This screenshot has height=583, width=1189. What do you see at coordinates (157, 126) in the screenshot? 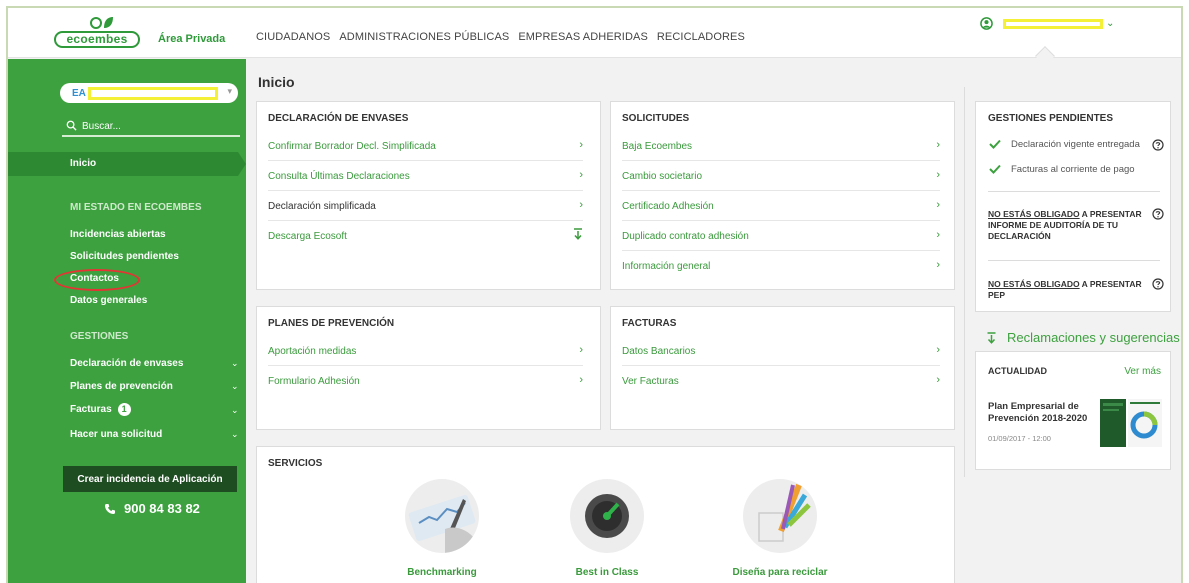
I see `search-input` at bounding box center [157, 126].